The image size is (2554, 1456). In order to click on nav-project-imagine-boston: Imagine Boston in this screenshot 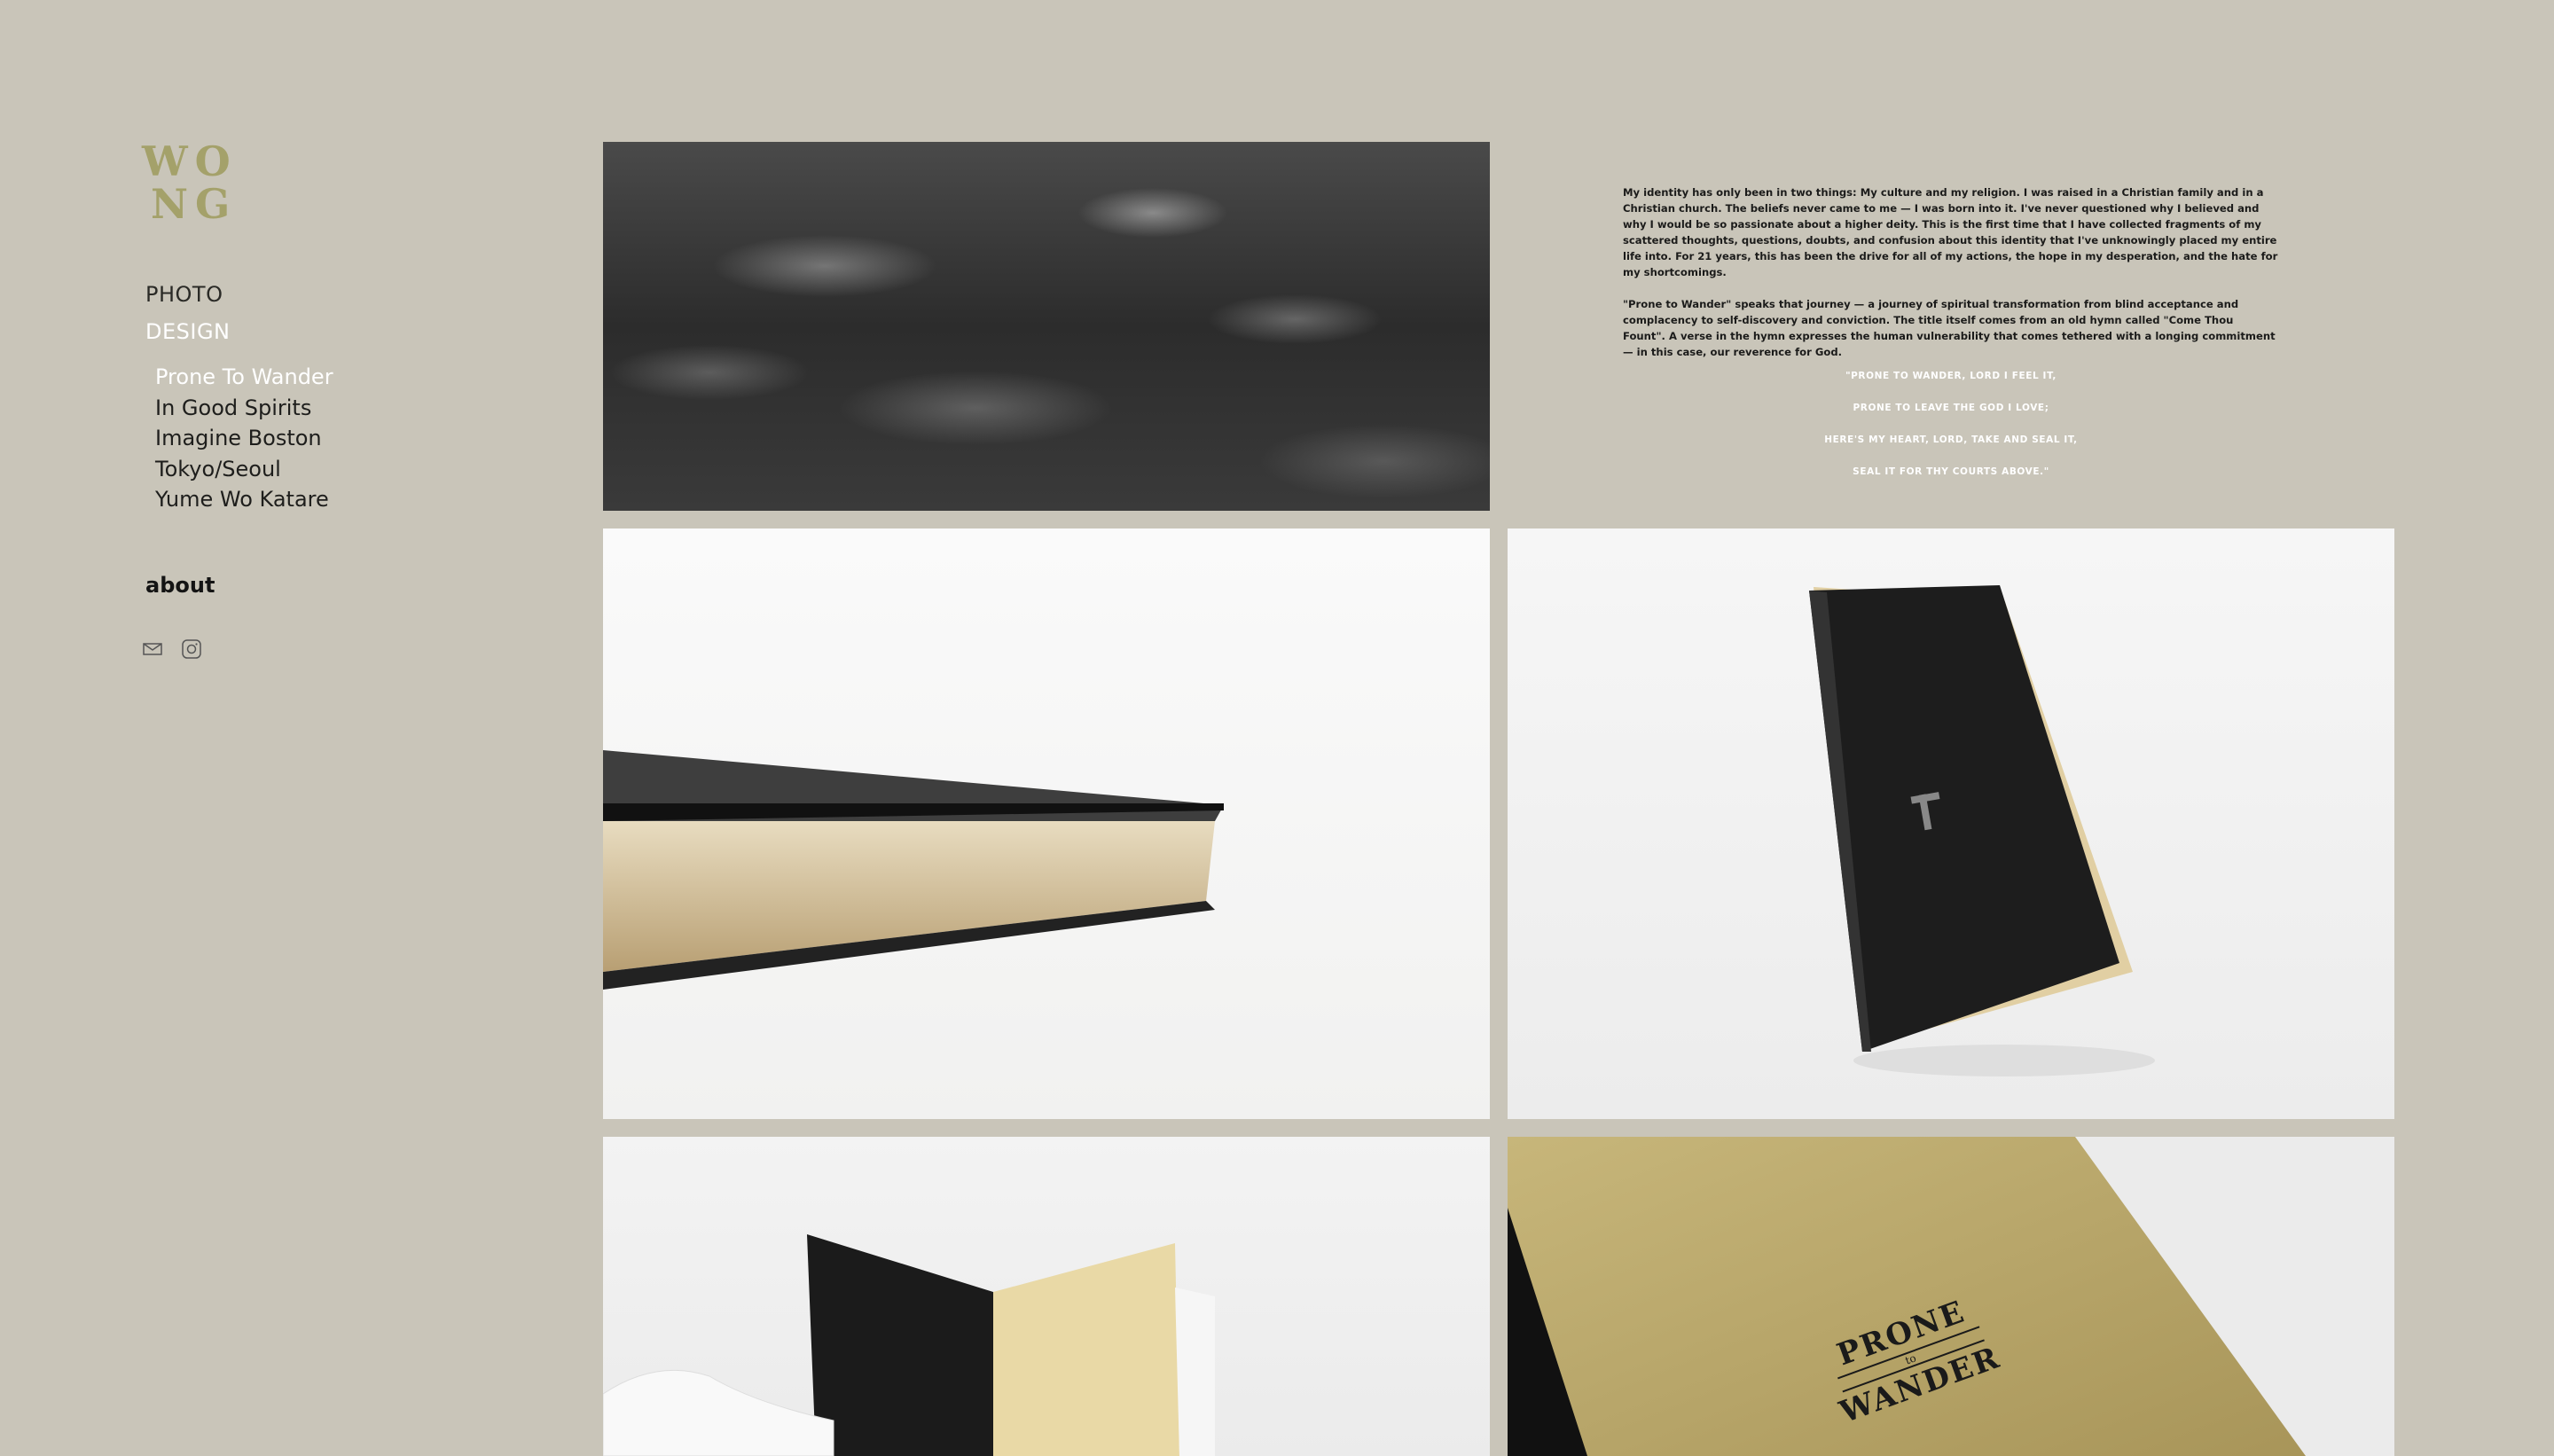, I will do `click(244, 438)`.